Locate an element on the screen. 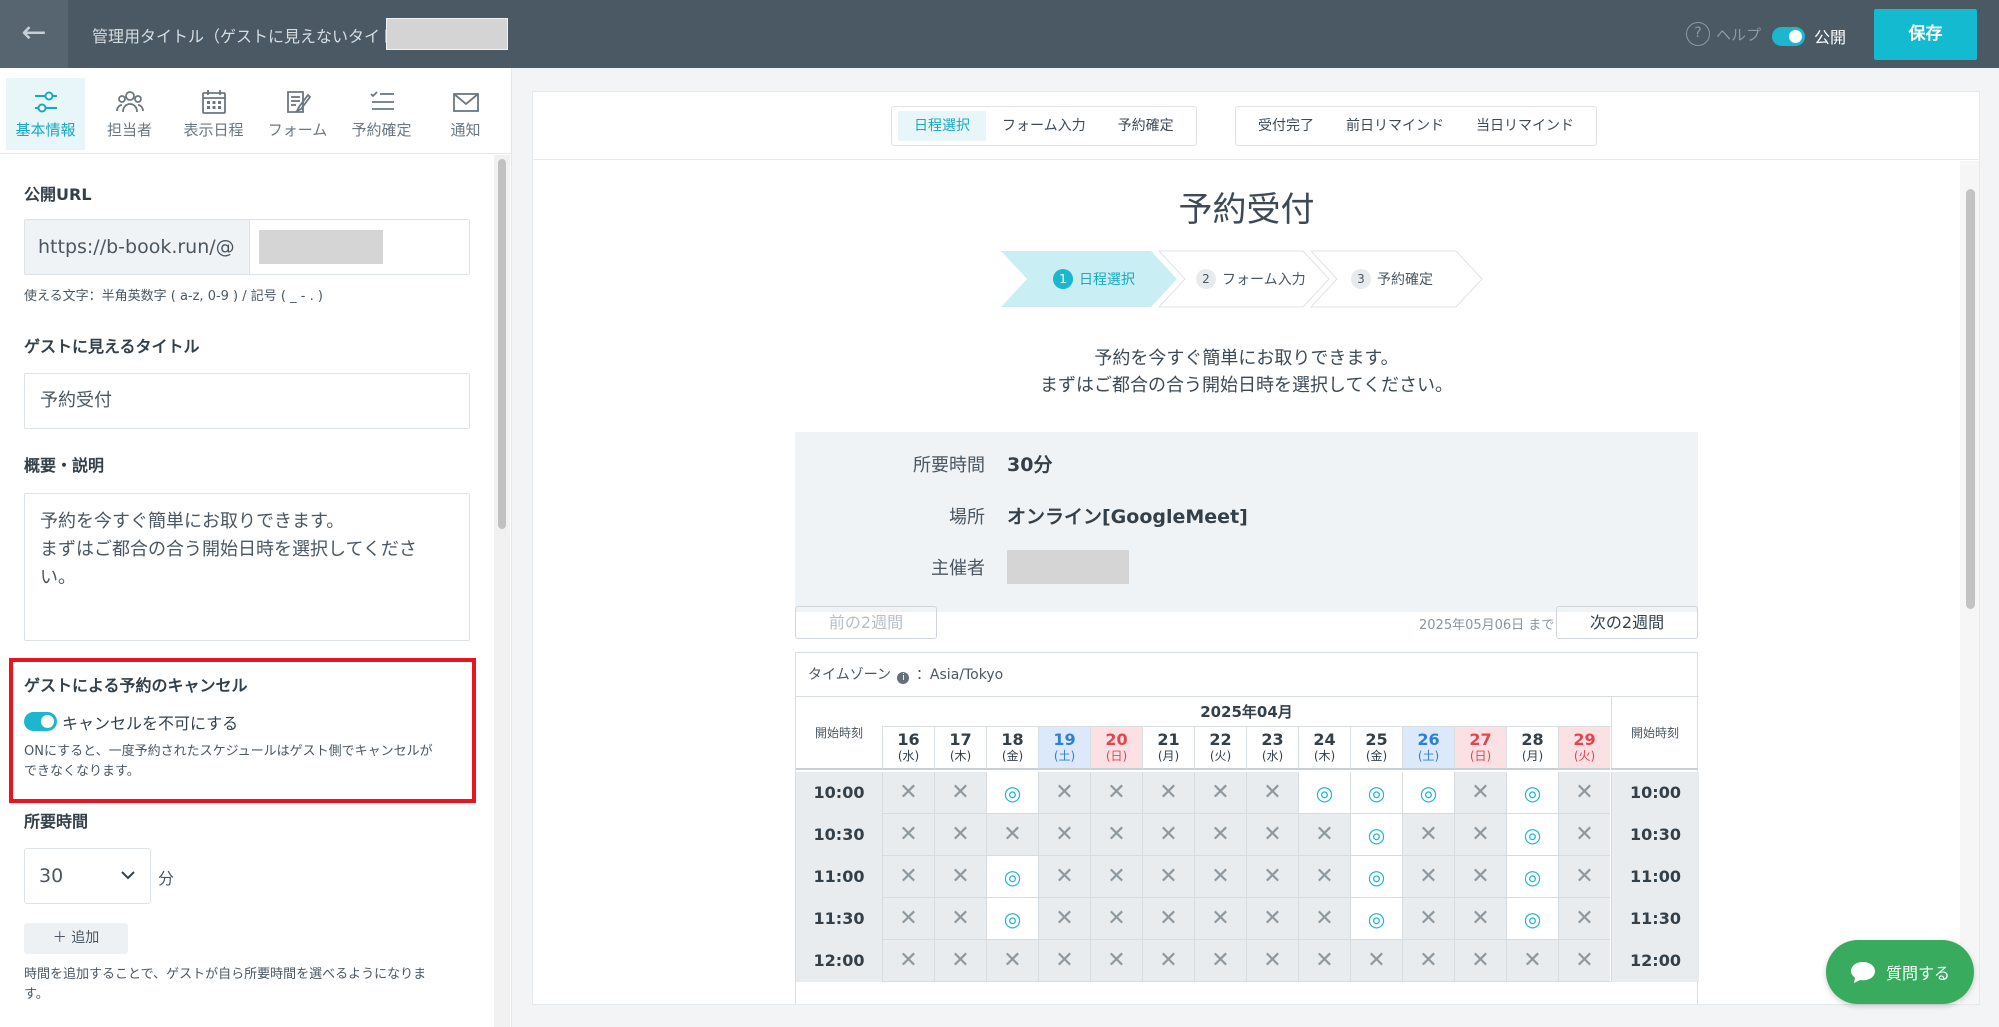 This screenshot has height=1027, width=1999. tab-confirm: 予約確定 is located at coordinates (381, 114).